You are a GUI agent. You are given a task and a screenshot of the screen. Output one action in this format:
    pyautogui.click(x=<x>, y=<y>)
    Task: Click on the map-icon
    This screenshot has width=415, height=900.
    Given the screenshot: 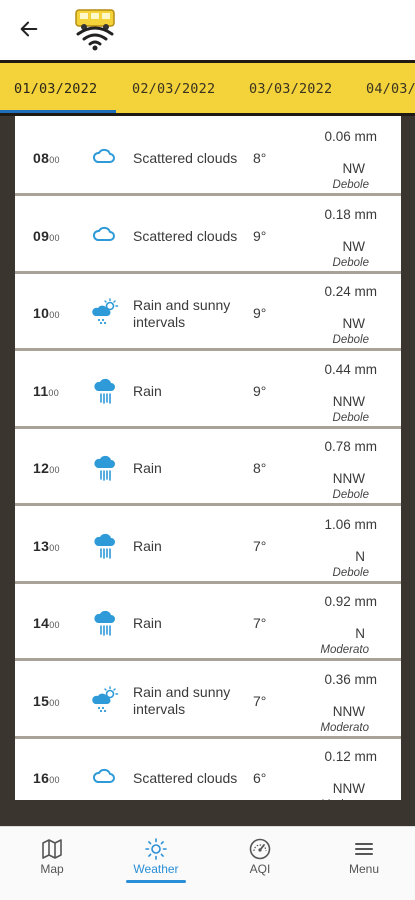 What is the action you would take?
    pyautogui.click(x=52, y=849)
    